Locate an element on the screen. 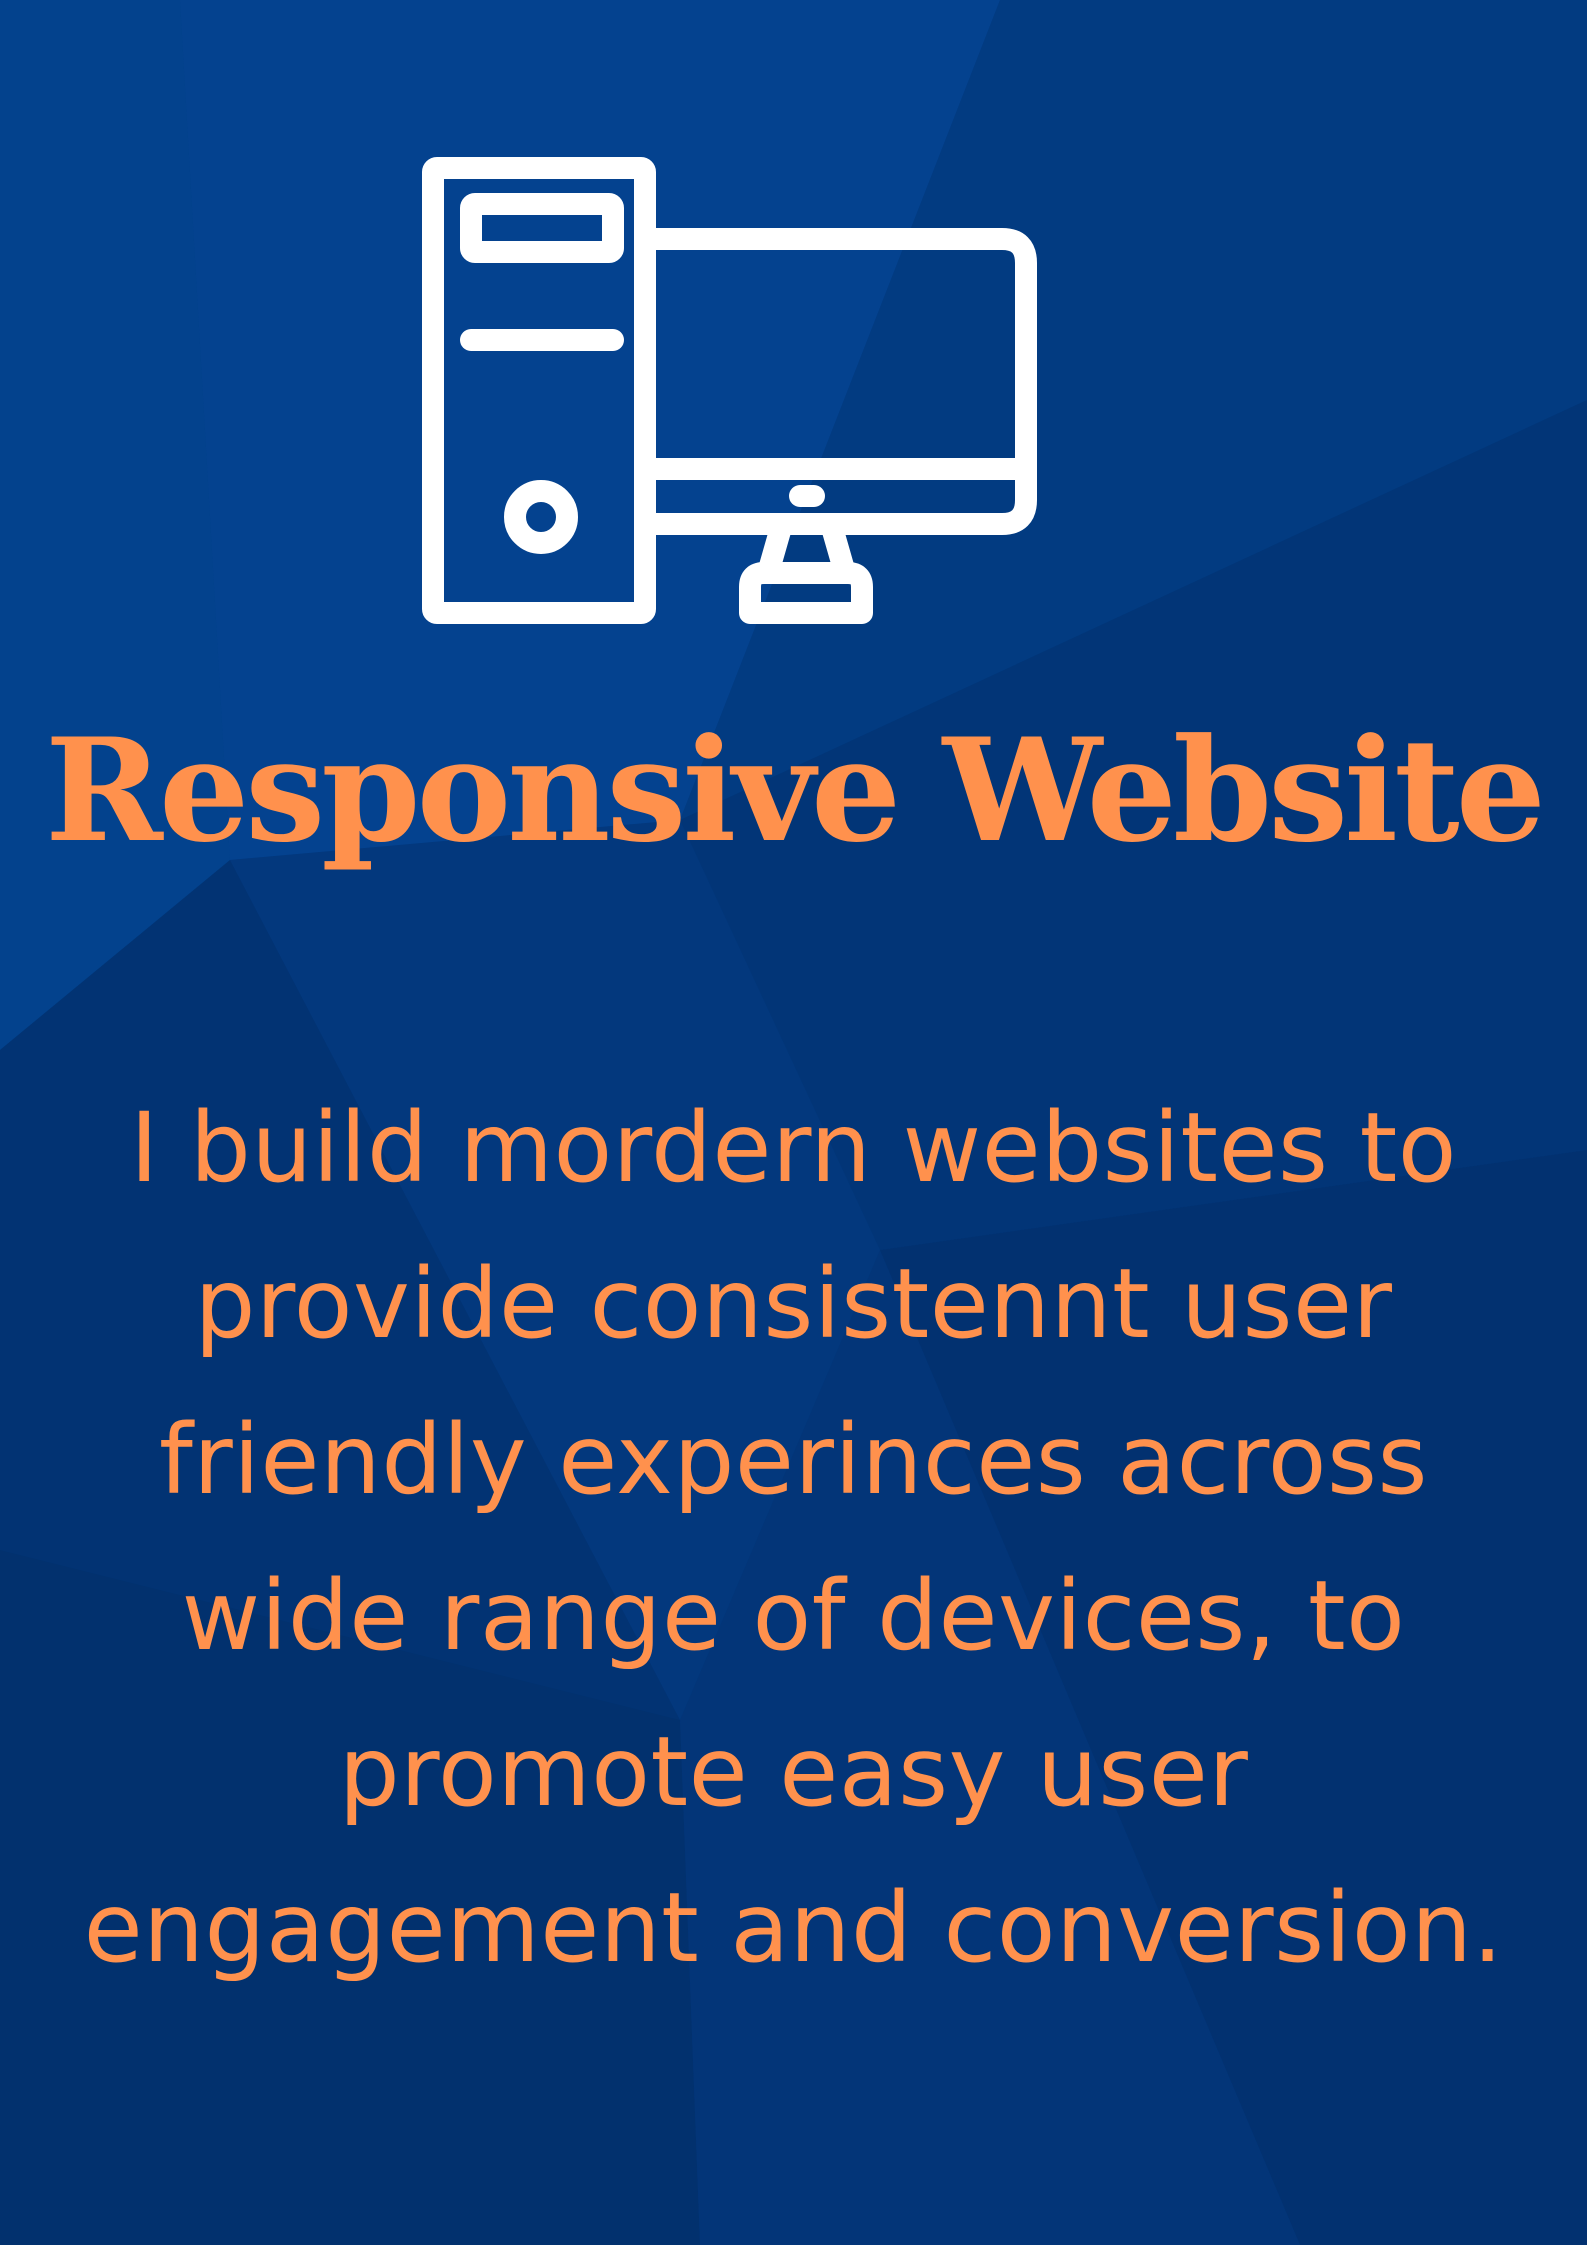  description-line: I build mordern websites to is located at coordinates (793, 1148).